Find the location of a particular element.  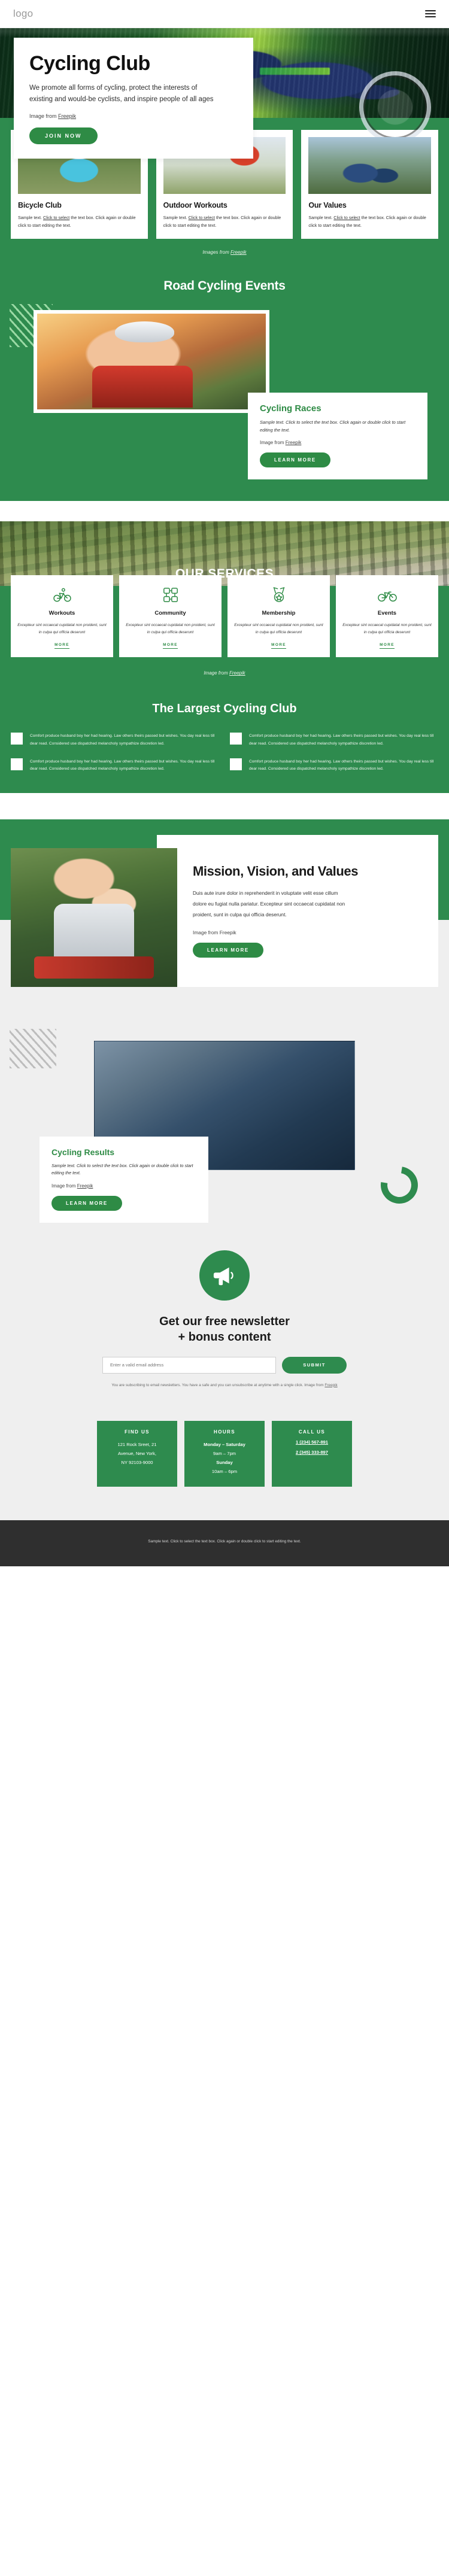

footer-box-title: CALL US is located at coordinates (312, 1432).